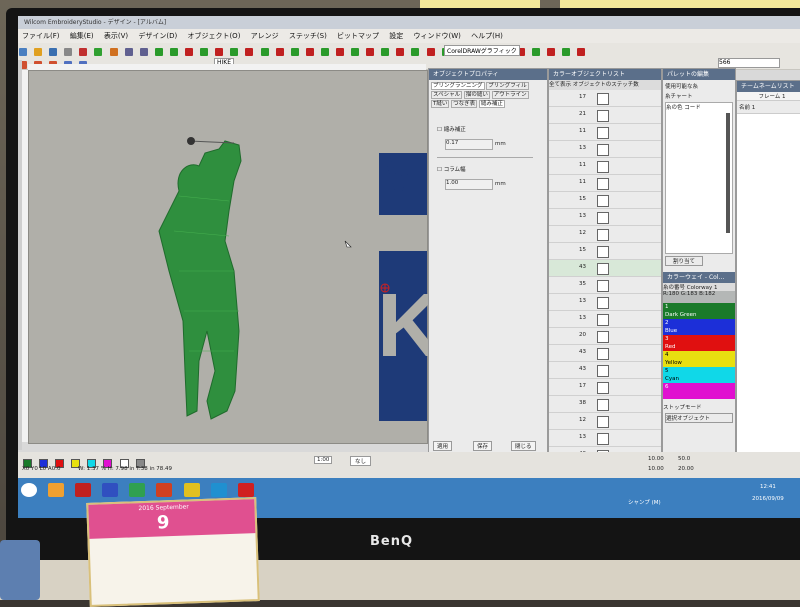  What do you see at coordinates (483, 446) in the screenshot?
I see `save-button: 保存` at bounding box center [483, 446].